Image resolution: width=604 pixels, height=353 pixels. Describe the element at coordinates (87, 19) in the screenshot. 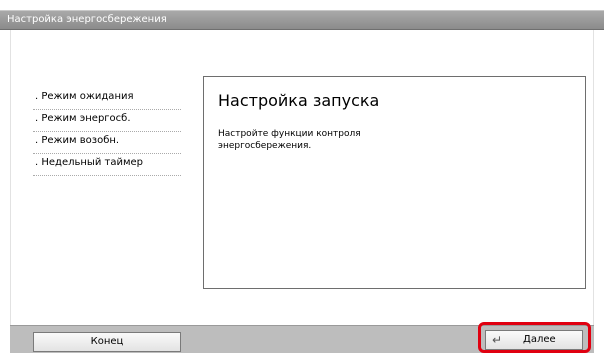

I see `window-title: Настройка энергосбережения` at that location.